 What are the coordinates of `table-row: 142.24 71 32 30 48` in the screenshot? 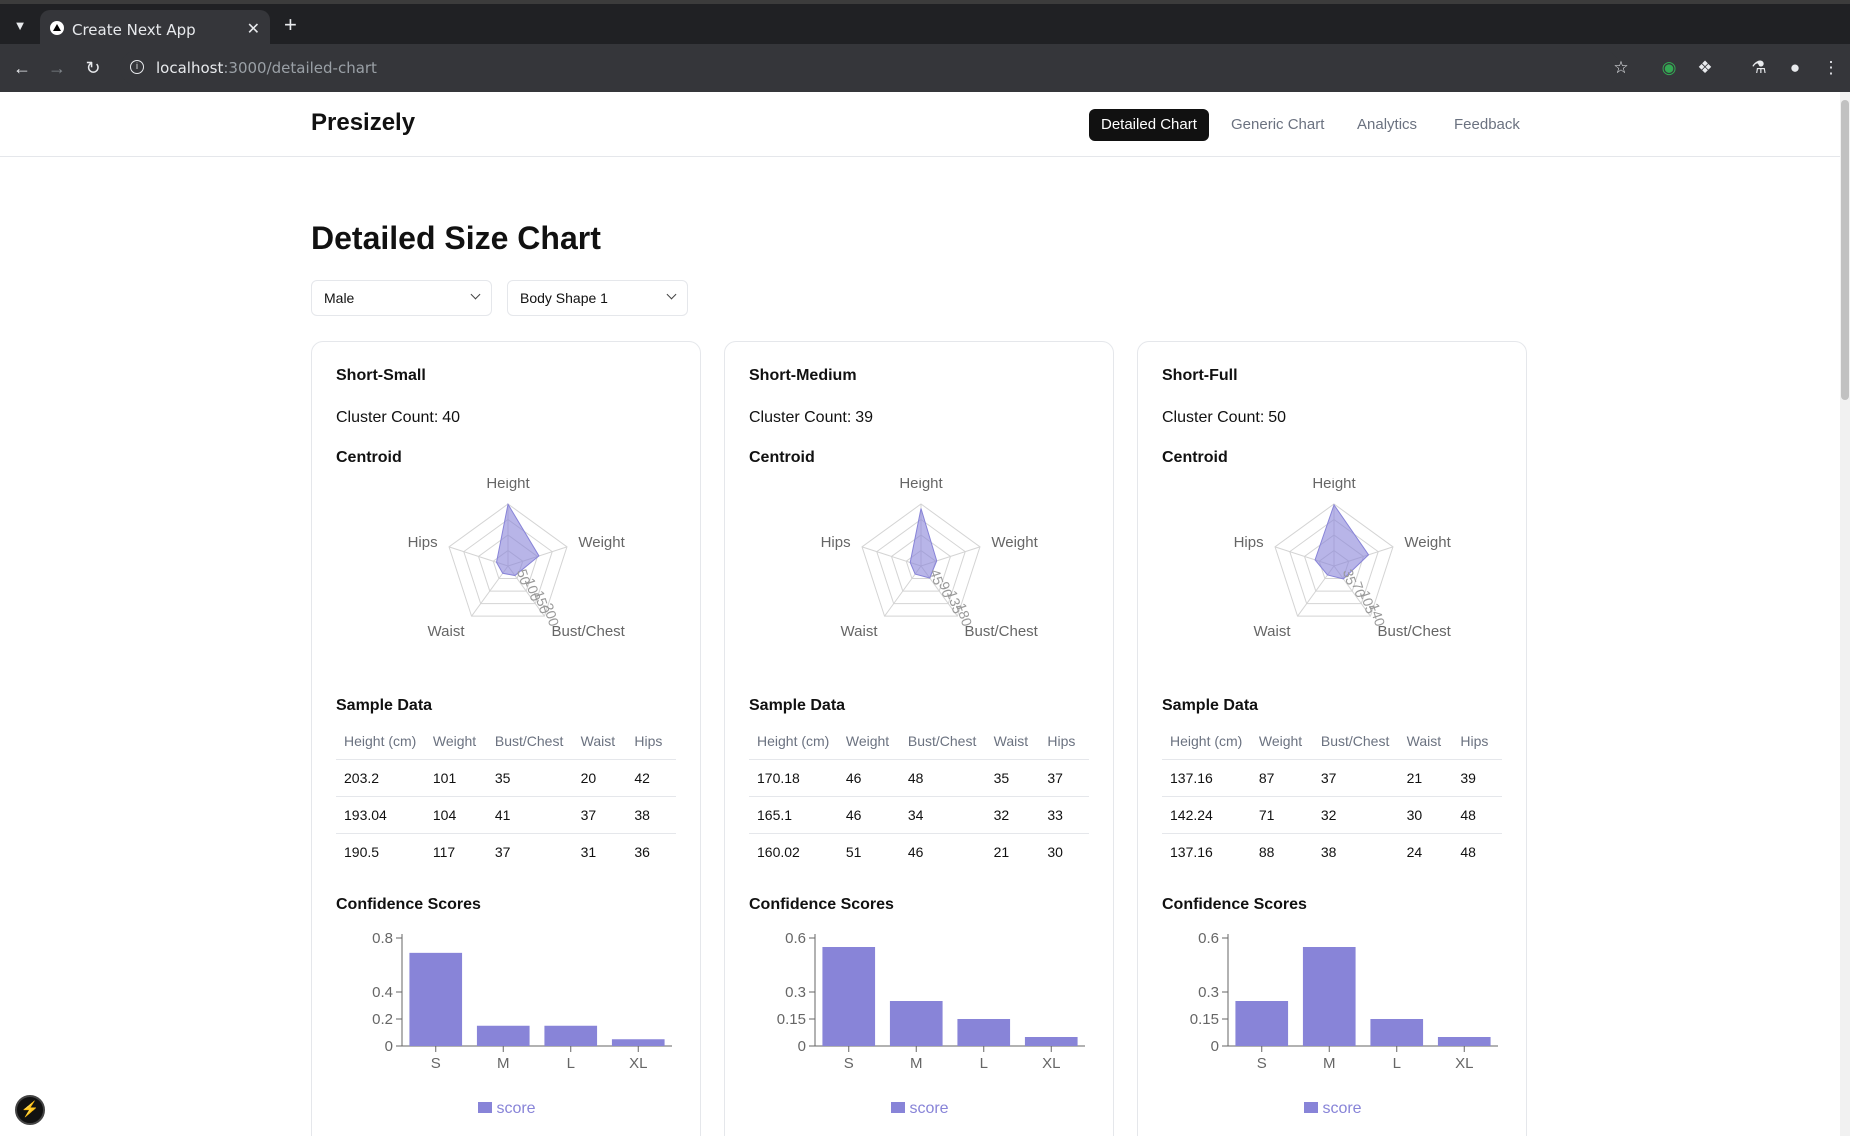 It's located at (1332, 815).